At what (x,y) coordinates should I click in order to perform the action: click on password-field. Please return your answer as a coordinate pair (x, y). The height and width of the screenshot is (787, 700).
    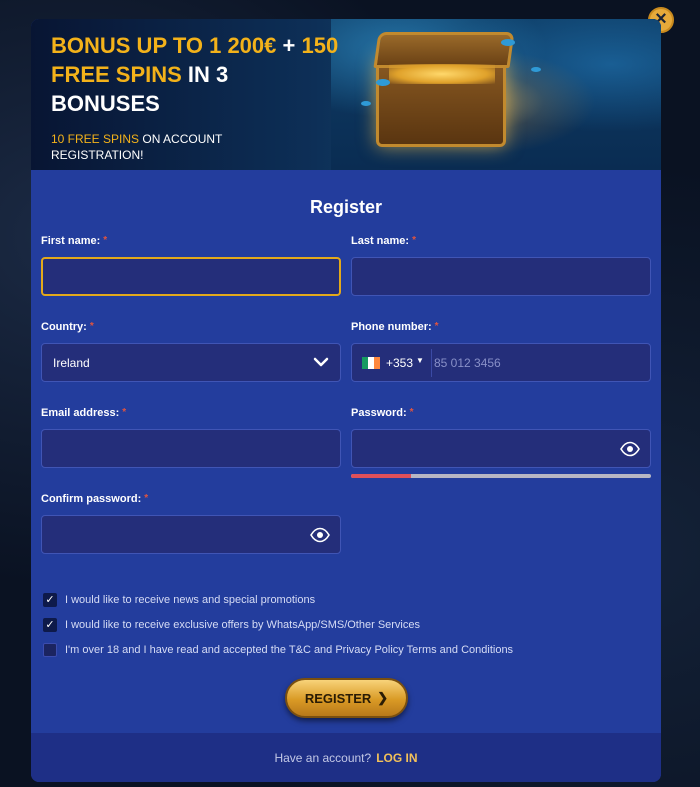
    Looking at the image, I should click on (501, 448).